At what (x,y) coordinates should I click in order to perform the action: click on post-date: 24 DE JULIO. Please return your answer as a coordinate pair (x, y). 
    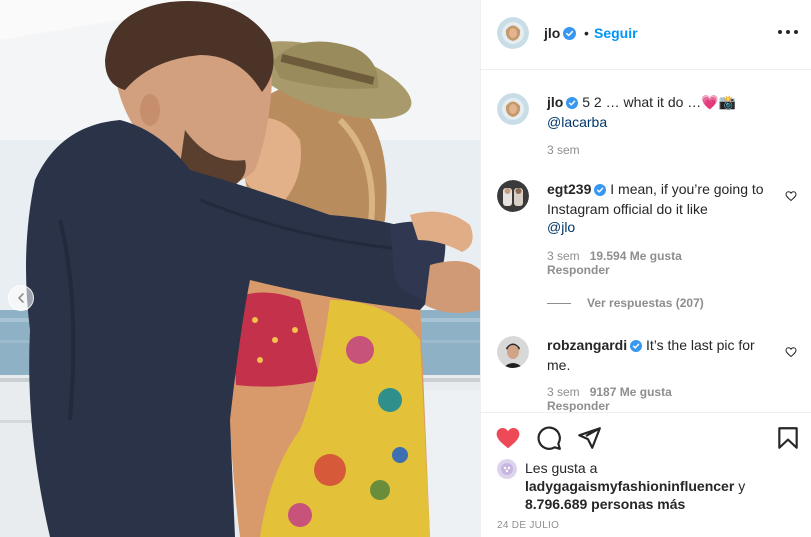
    Looking at the image, I should click on (528, 525).